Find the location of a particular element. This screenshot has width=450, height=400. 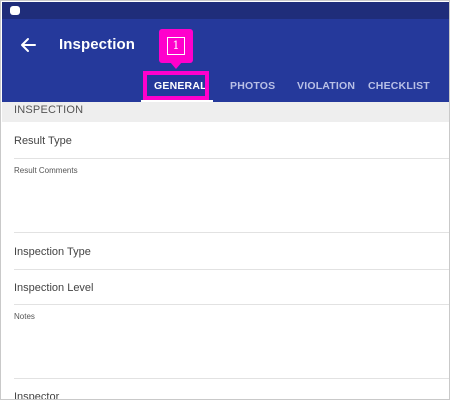

tab-photos: PHOTOS is located at coordinates (252, 86).